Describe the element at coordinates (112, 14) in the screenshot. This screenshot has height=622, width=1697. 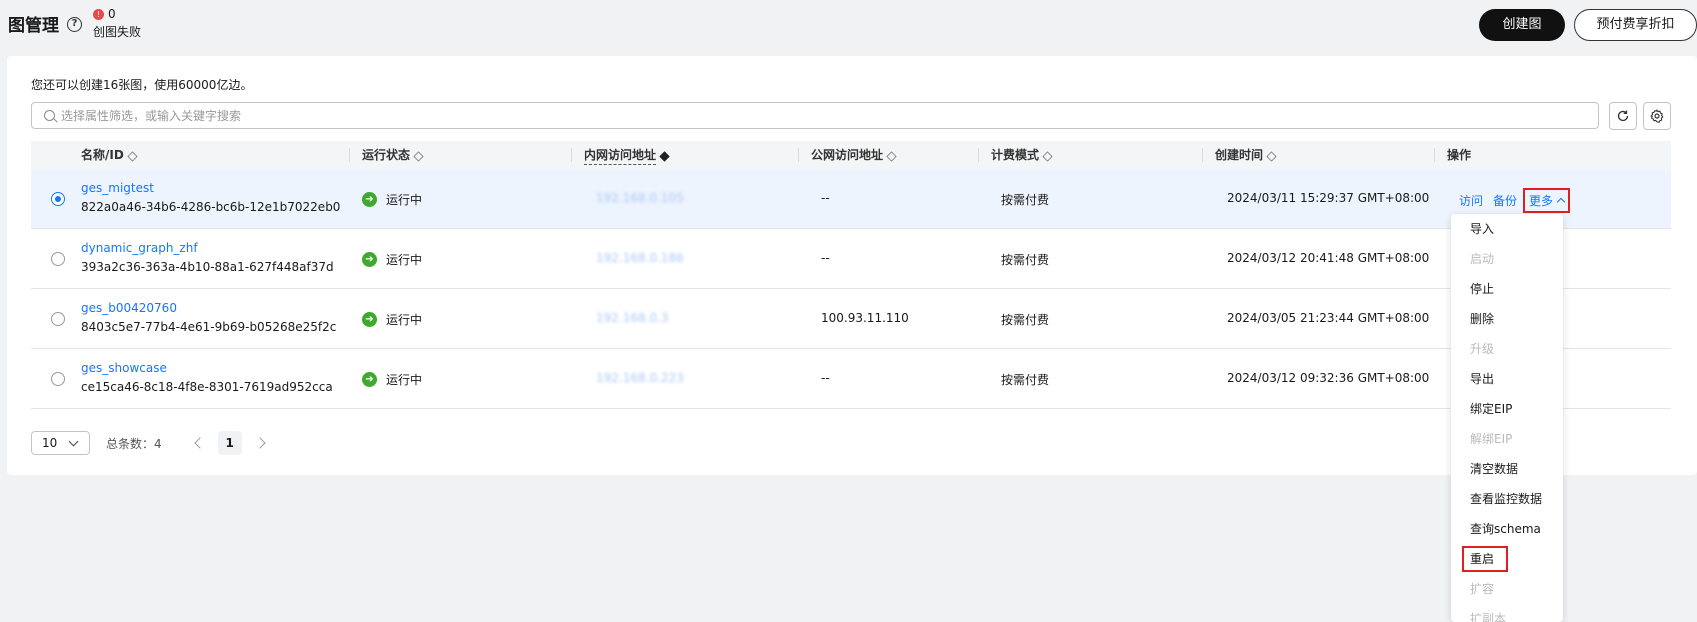
I see `fail-count: 0` at that location.